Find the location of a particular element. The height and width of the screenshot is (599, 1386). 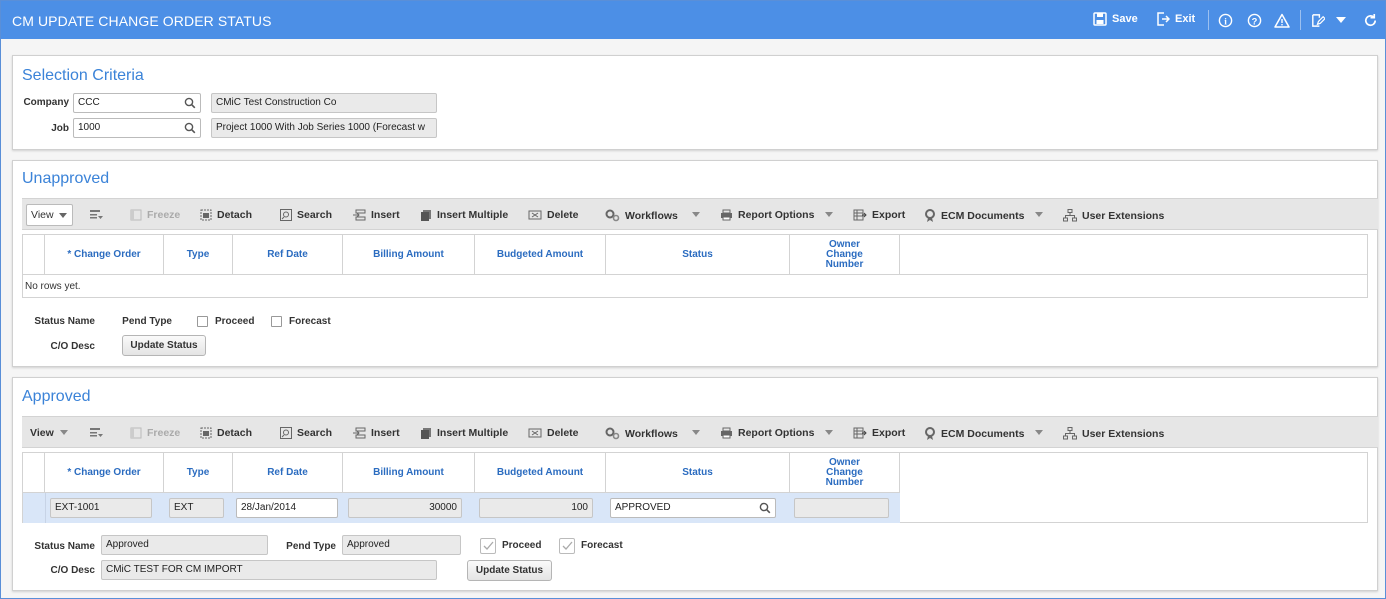

pend-type-label: Pend Type is located at coordinates (311, 546).